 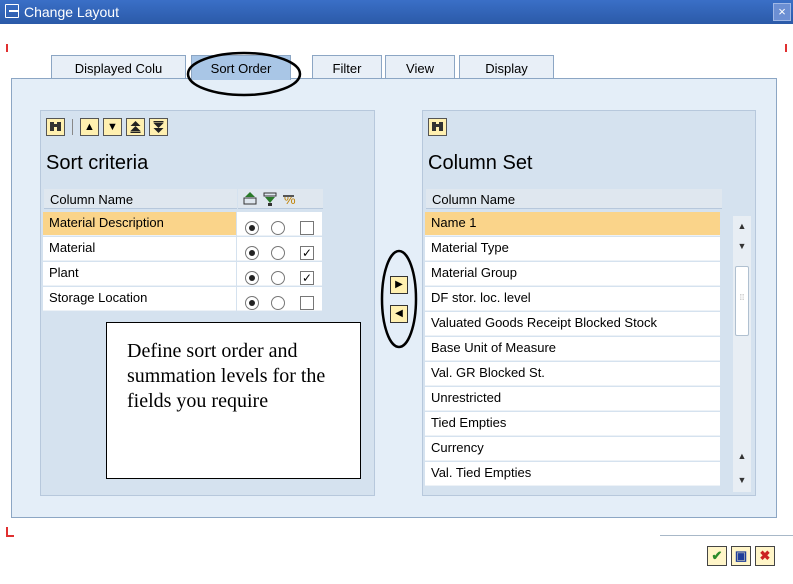 I want to click on move-top-icon, so click(x=135, y=127).